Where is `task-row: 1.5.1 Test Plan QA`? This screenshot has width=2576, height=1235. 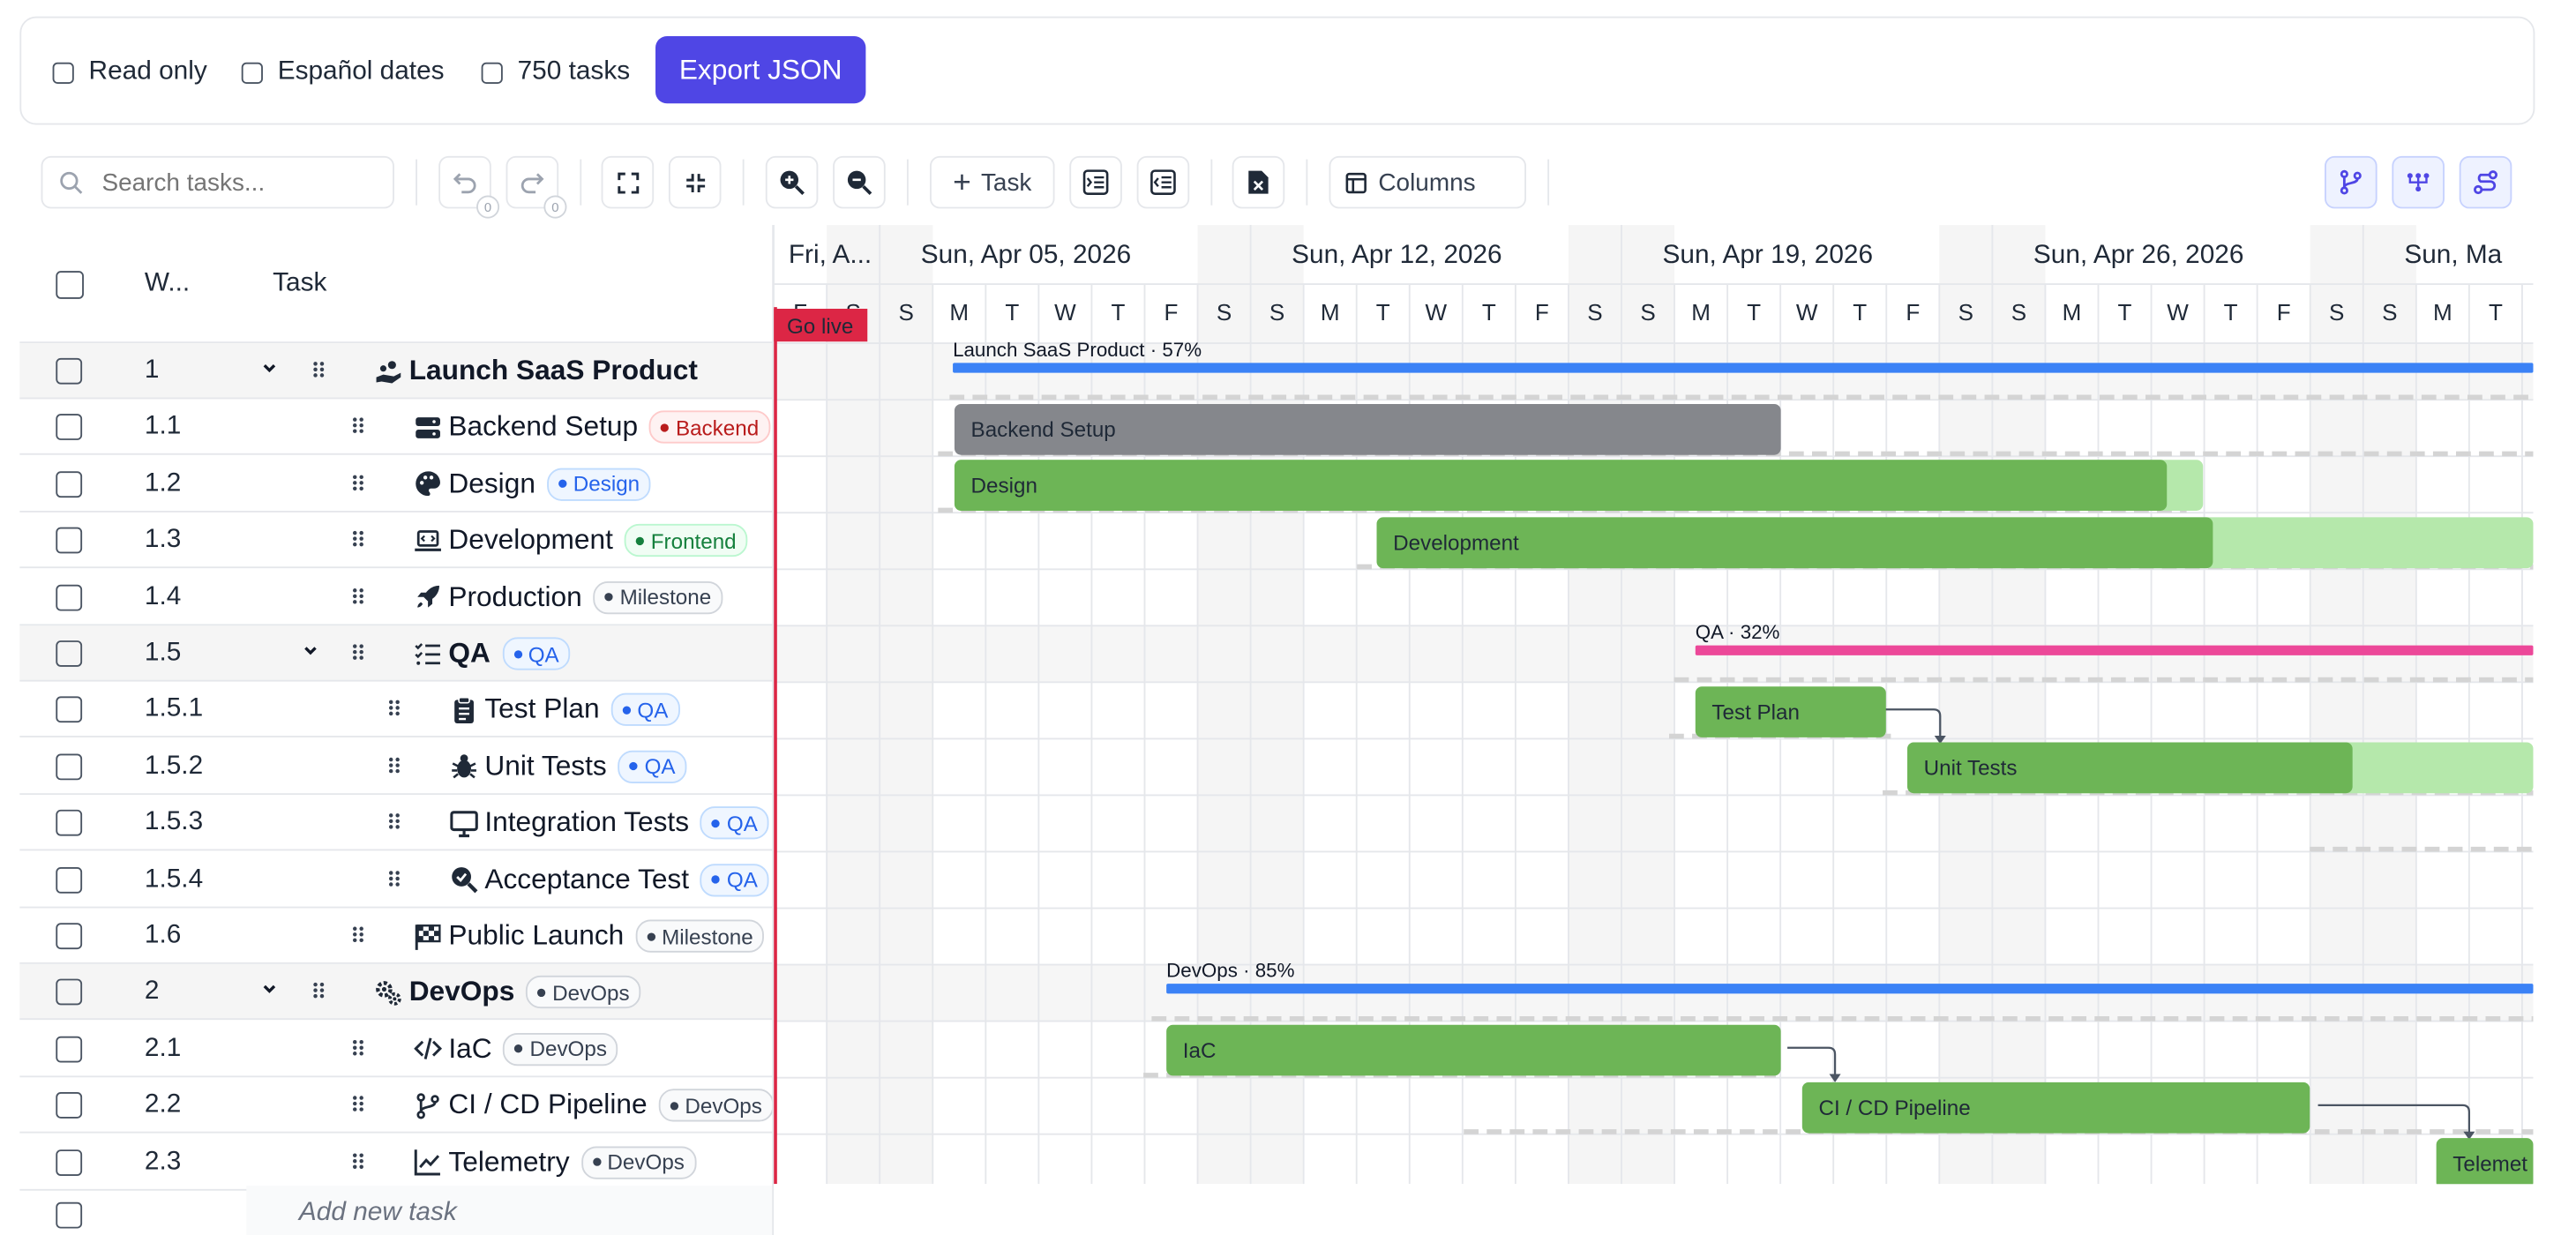
task-row: 1.5.1 Test Plan QA is located at coordinates (397, 710).